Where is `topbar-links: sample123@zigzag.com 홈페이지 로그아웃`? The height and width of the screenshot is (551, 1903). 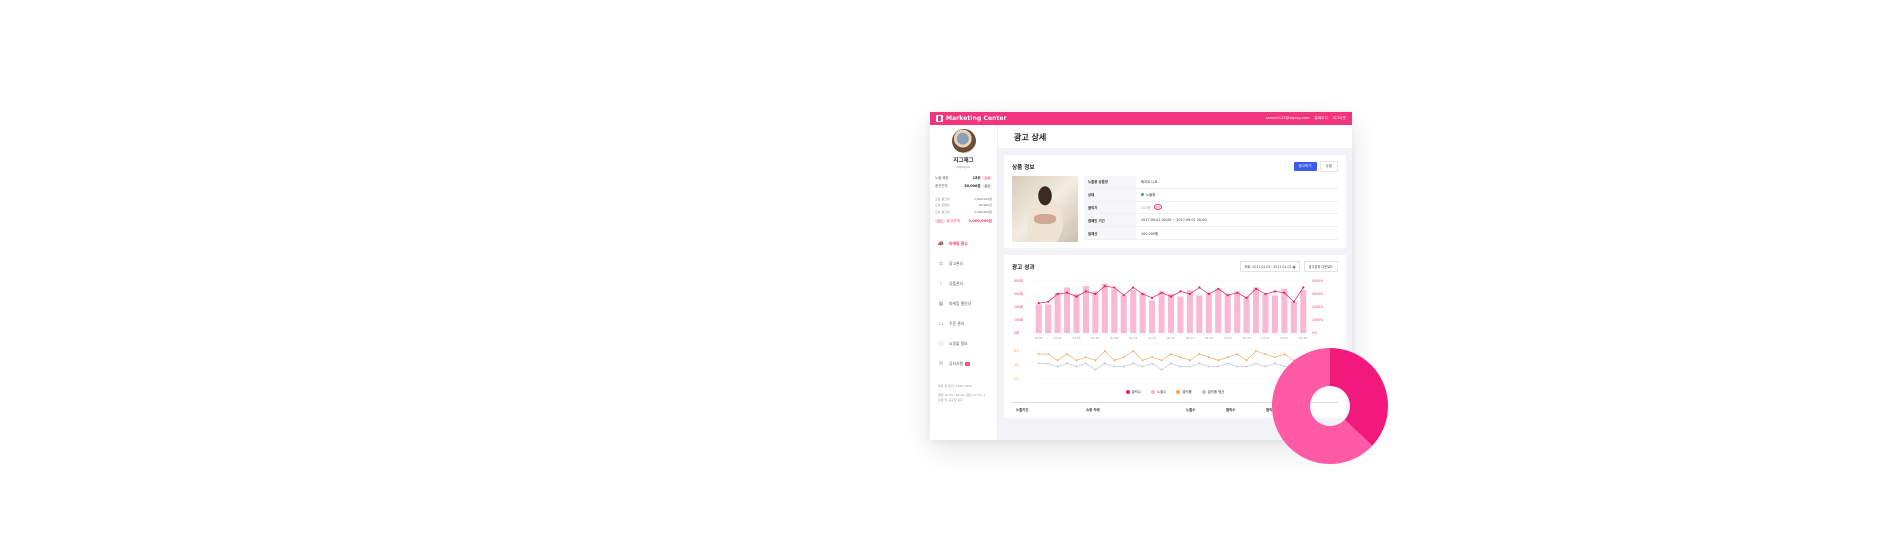
topbar-links: sample123@zigzag.com 홈페이지 로그아웃 is located at coordinates (1306, 118).